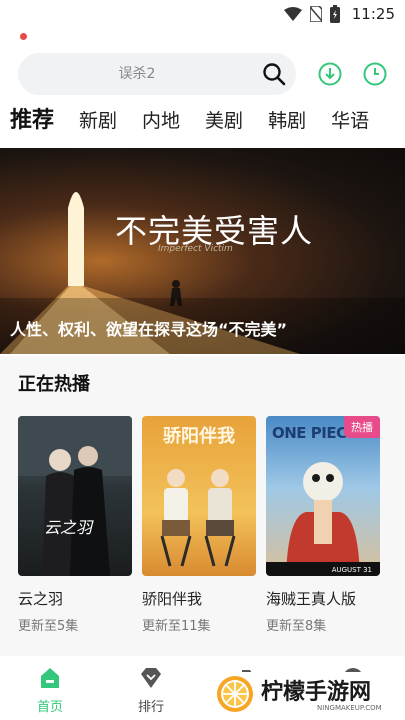 Image resolution: width=405 pixels, height=720 pixels. Describe the element at coordinates (150, 707) in the screenshot. I see `nav-rank-label: 排行` at that location.